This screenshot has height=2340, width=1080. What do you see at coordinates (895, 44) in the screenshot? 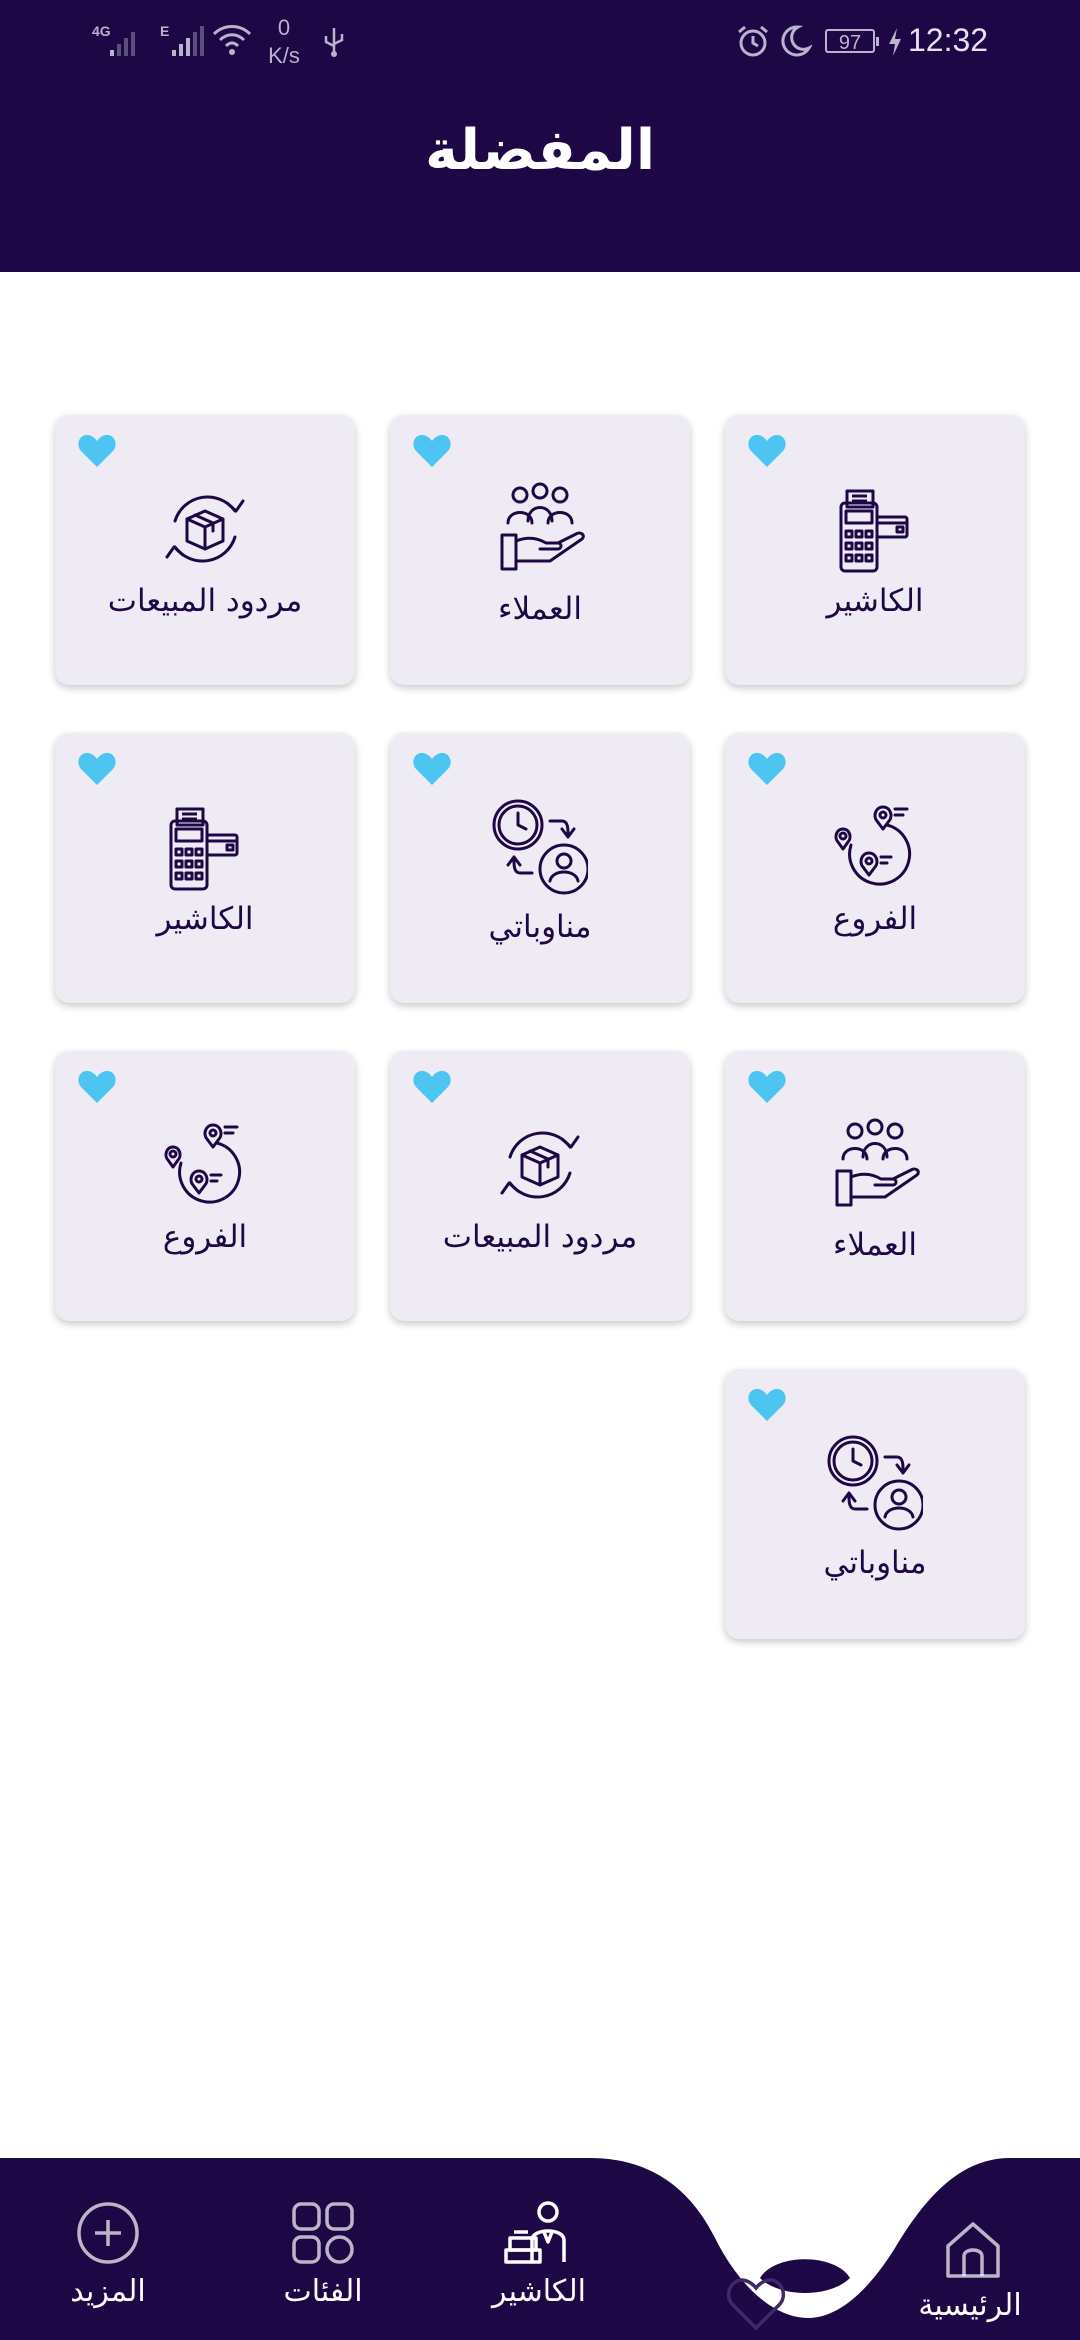
I see `charging-icon` at bounding box center [895, 44].